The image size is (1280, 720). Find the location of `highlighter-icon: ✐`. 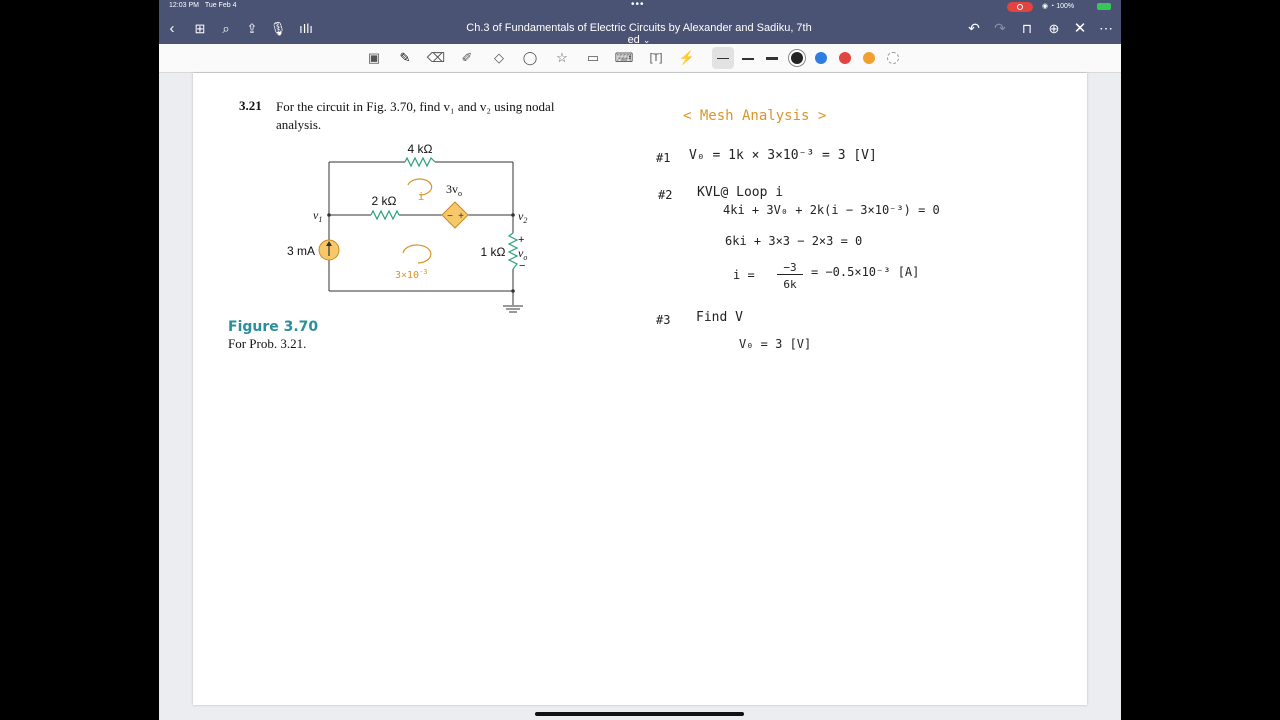

highlighter-icon: ✐ is located at coordinates (467, 58).